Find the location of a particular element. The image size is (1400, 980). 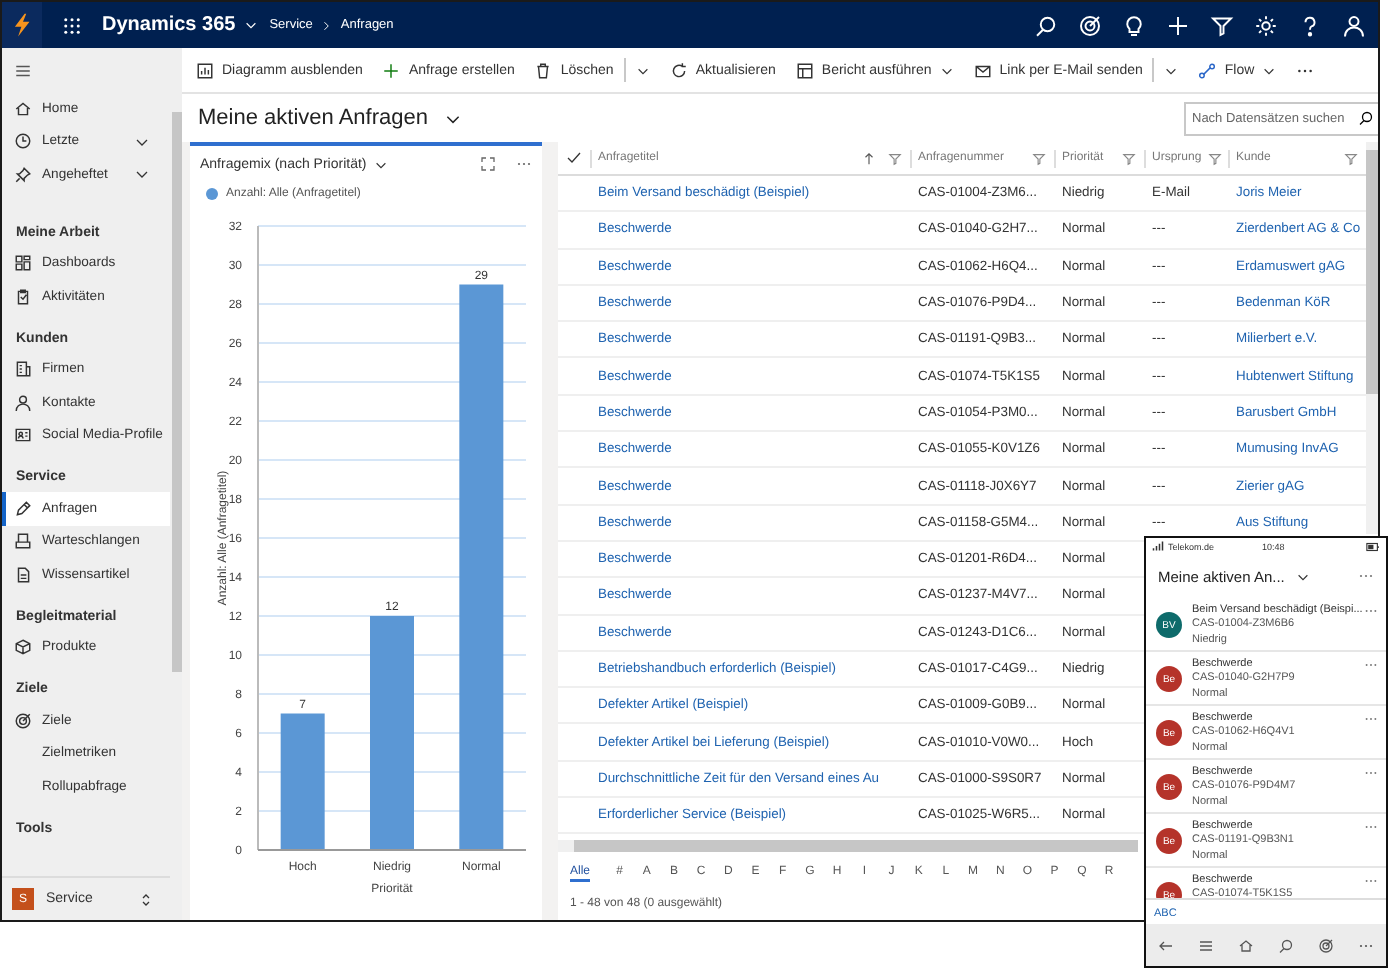

report-icon is located at coordinates (804, 70).